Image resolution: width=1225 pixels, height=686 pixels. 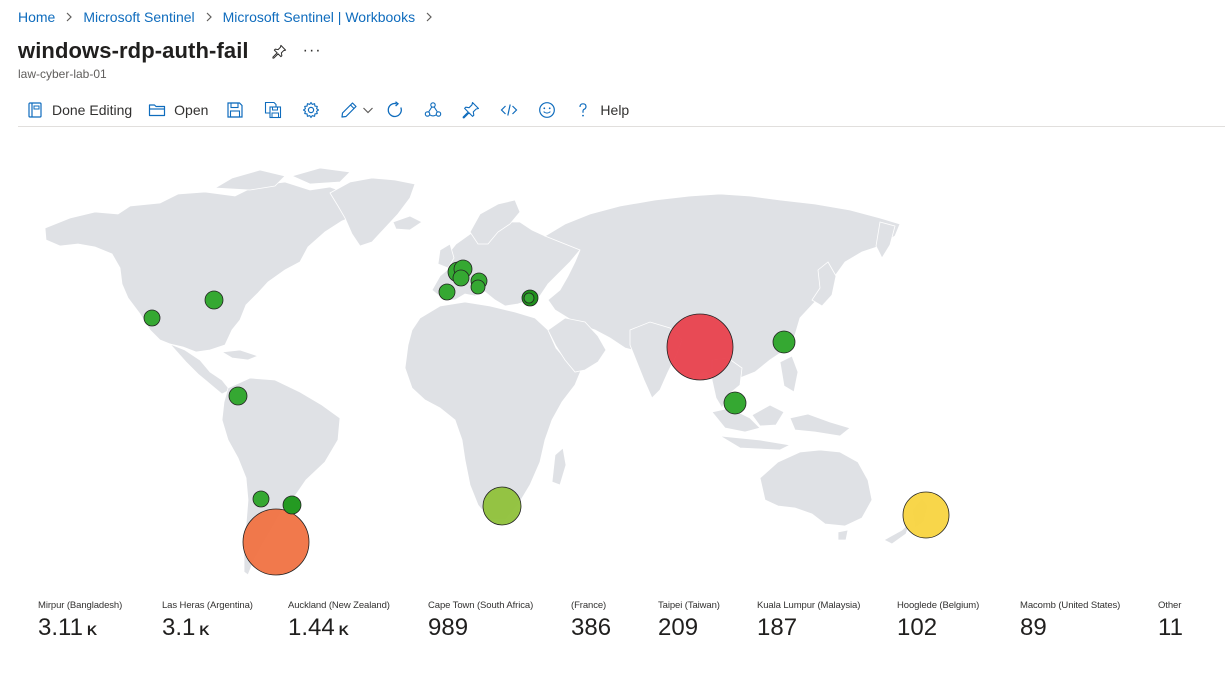 What do you see at coordinates (238, 396) in the screenshot?
I see `bubble-colombia` at bounding box center [238, 396].